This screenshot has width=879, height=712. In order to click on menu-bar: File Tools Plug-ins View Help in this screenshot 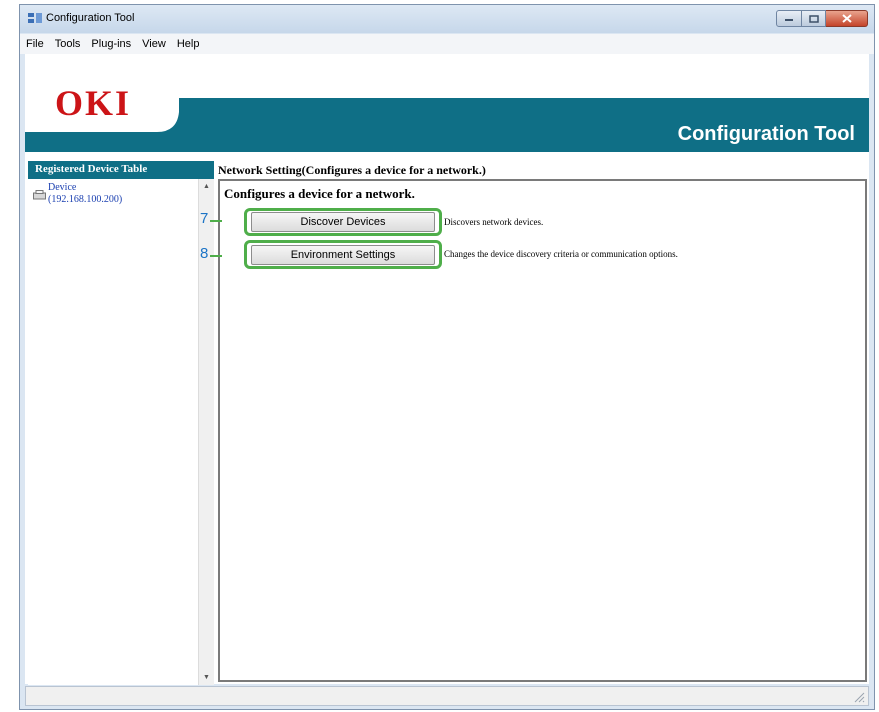, I will do `click(447, 44)`.